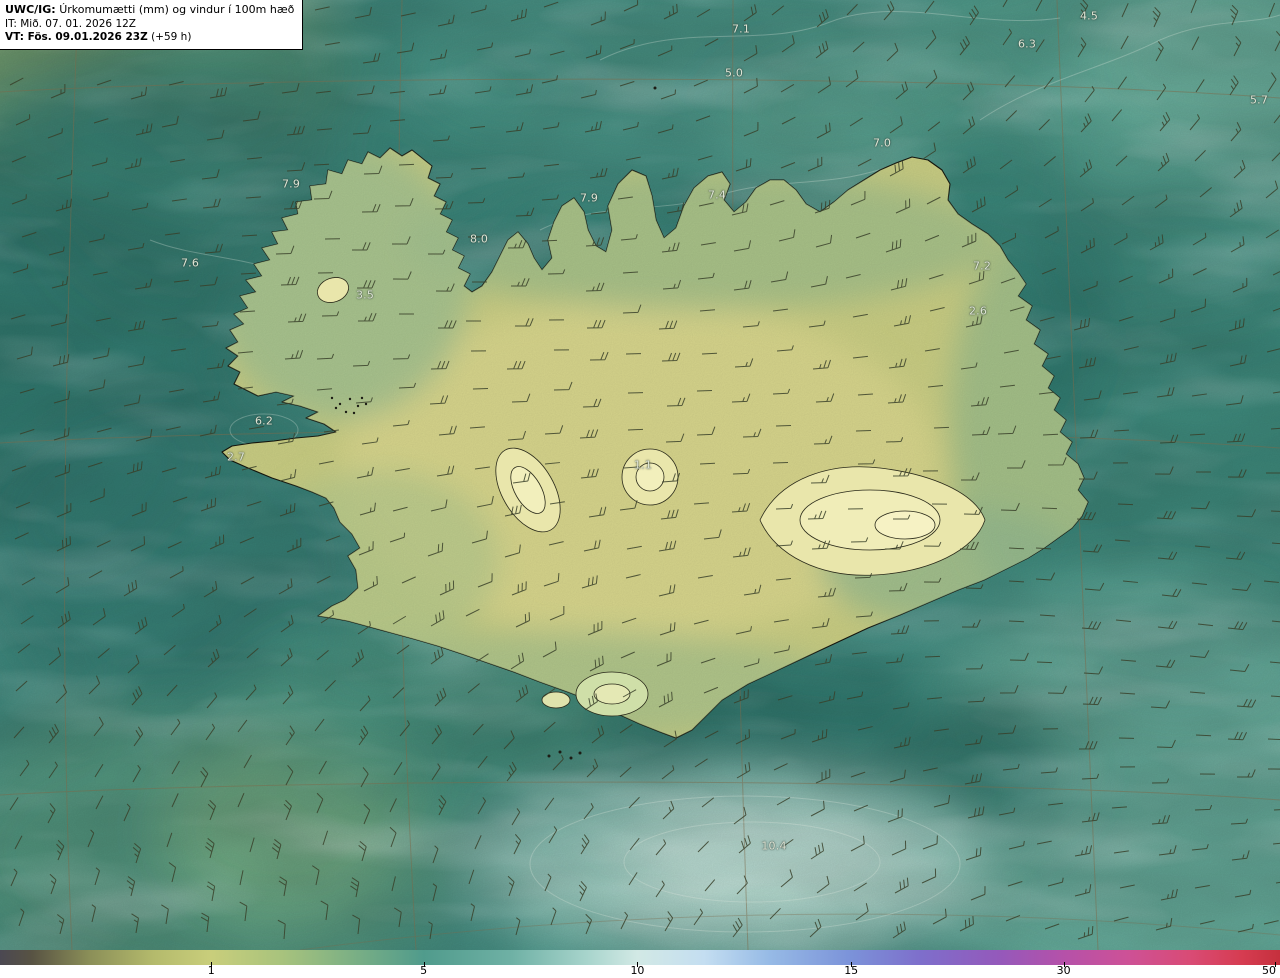 This screenshot has width=1280, height=978. I want to click on valid-time-line: VT: Fös. 09.01.2026 23Z (+59 h), so click(149, 38).